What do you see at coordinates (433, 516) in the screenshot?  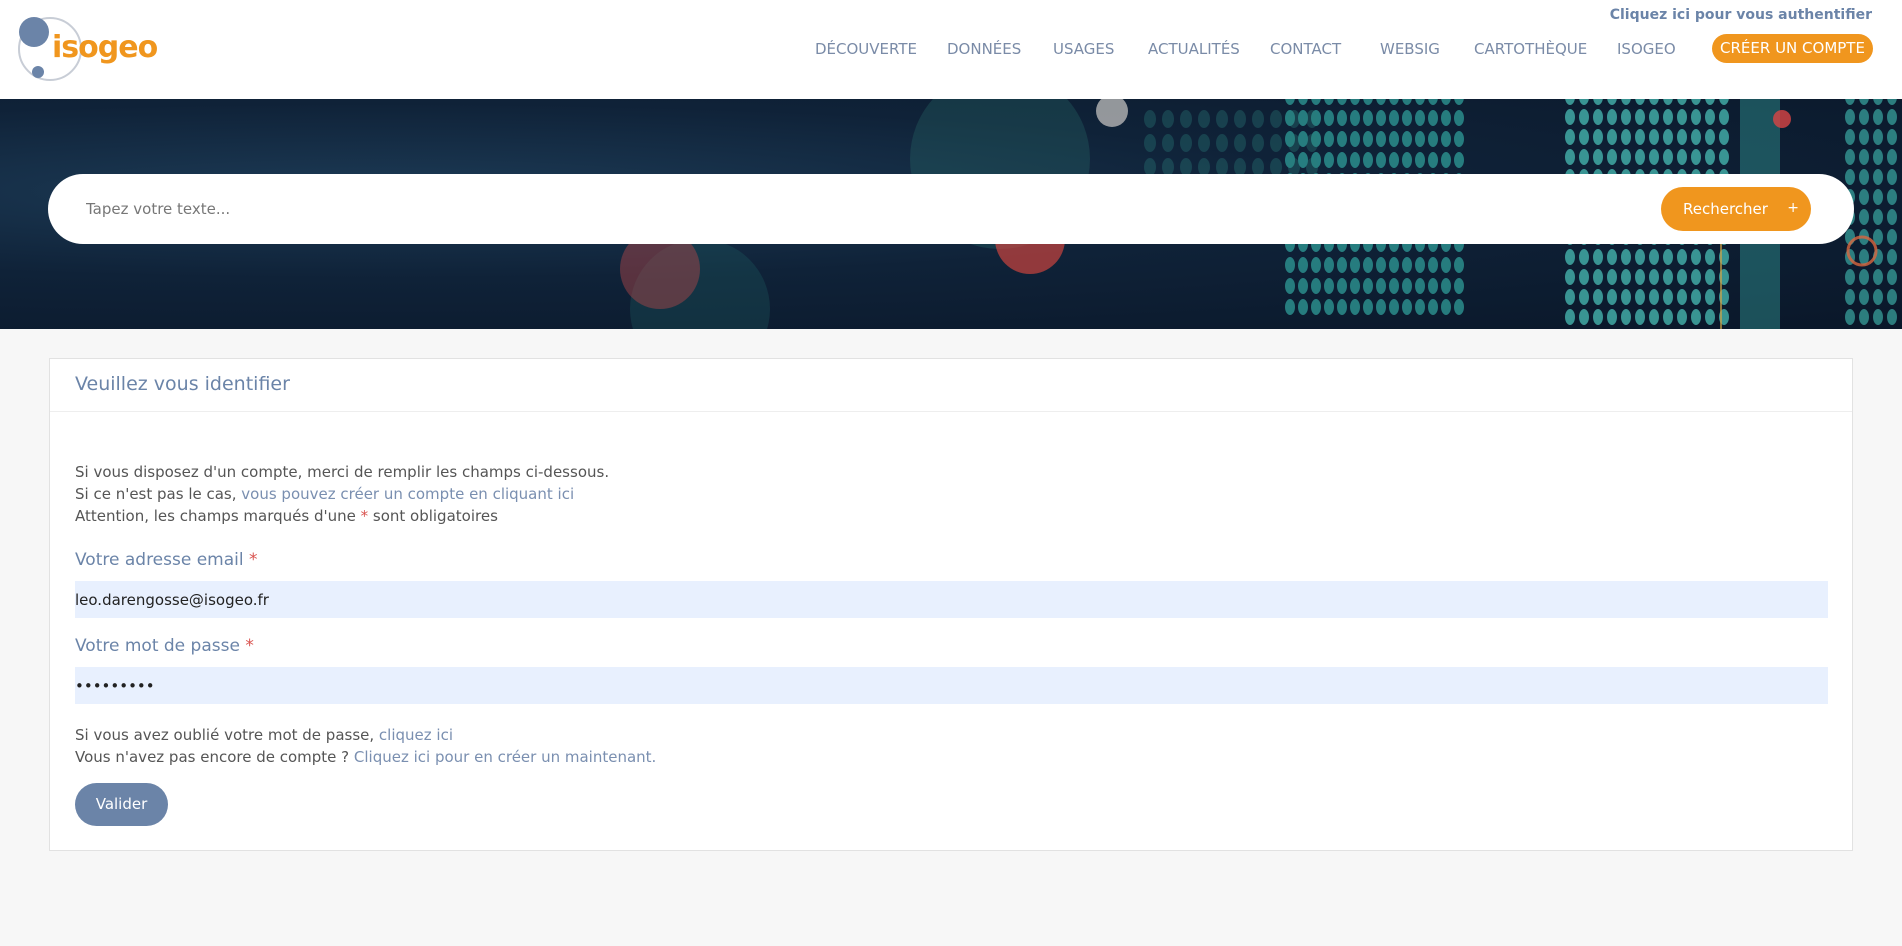 I see `intro-line-3-suffix: sont obligatoires` at bounding box center [433, 516].